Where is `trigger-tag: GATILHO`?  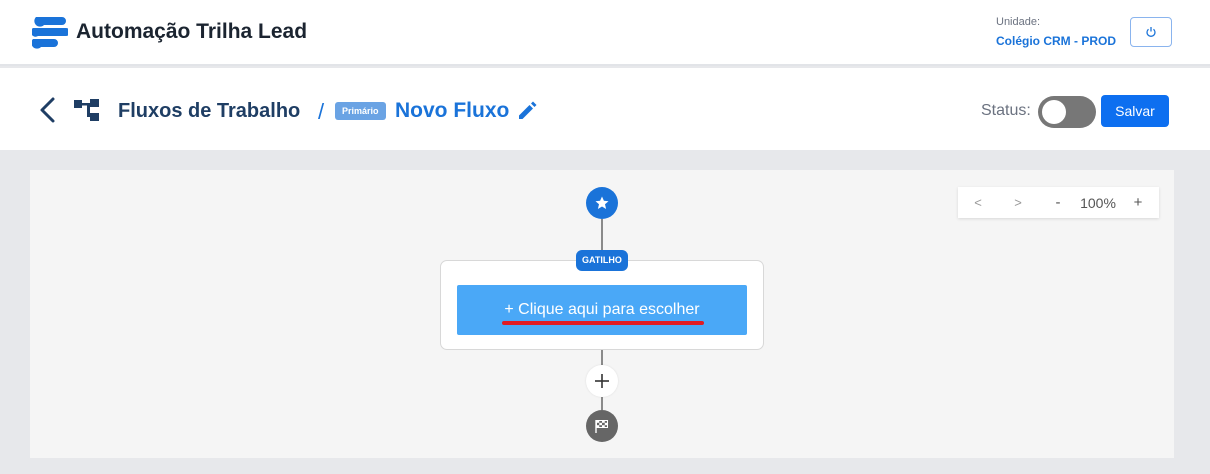 trigger-tag: GATILHO is located at coordinates (602, 260).